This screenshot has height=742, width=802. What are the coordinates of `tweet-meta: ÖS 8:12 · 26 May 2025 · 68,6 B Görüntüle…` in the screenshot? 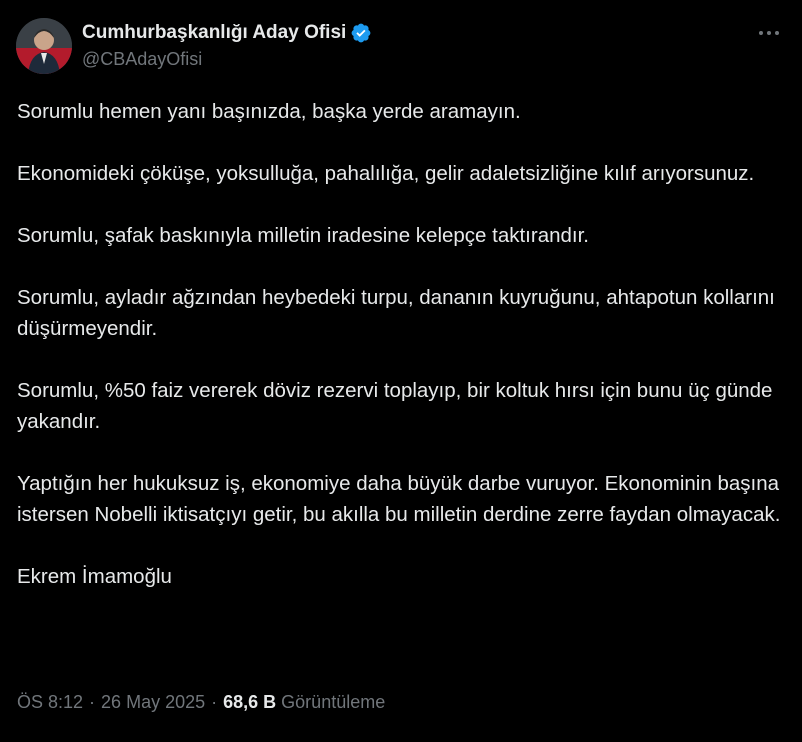 It's located at (201, 702).